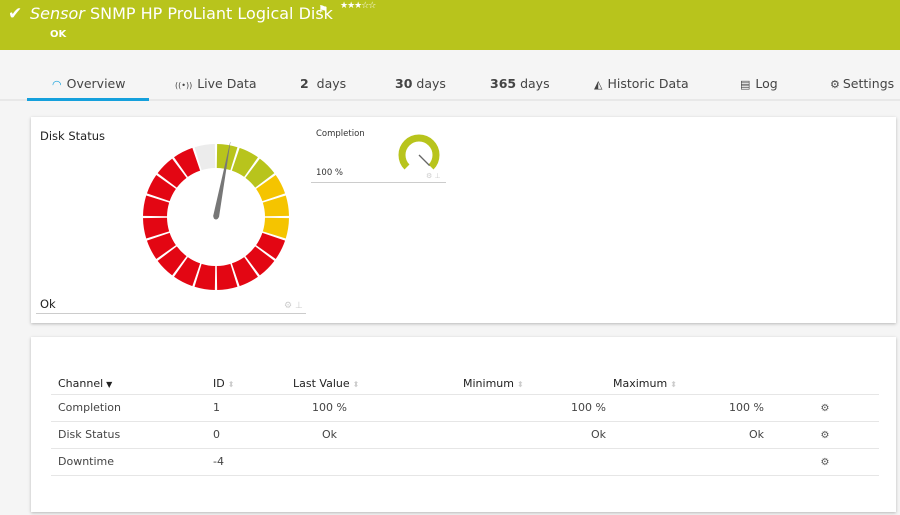  Describe the element at coordinates (246, 408) in the screenshot. I see `channel-id: 1` at that location.